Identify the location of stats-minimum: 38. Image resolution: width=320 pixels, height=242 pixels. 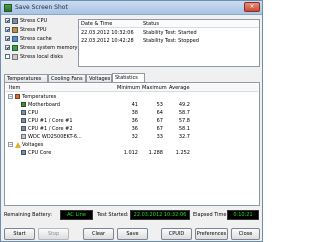
(134, 113).